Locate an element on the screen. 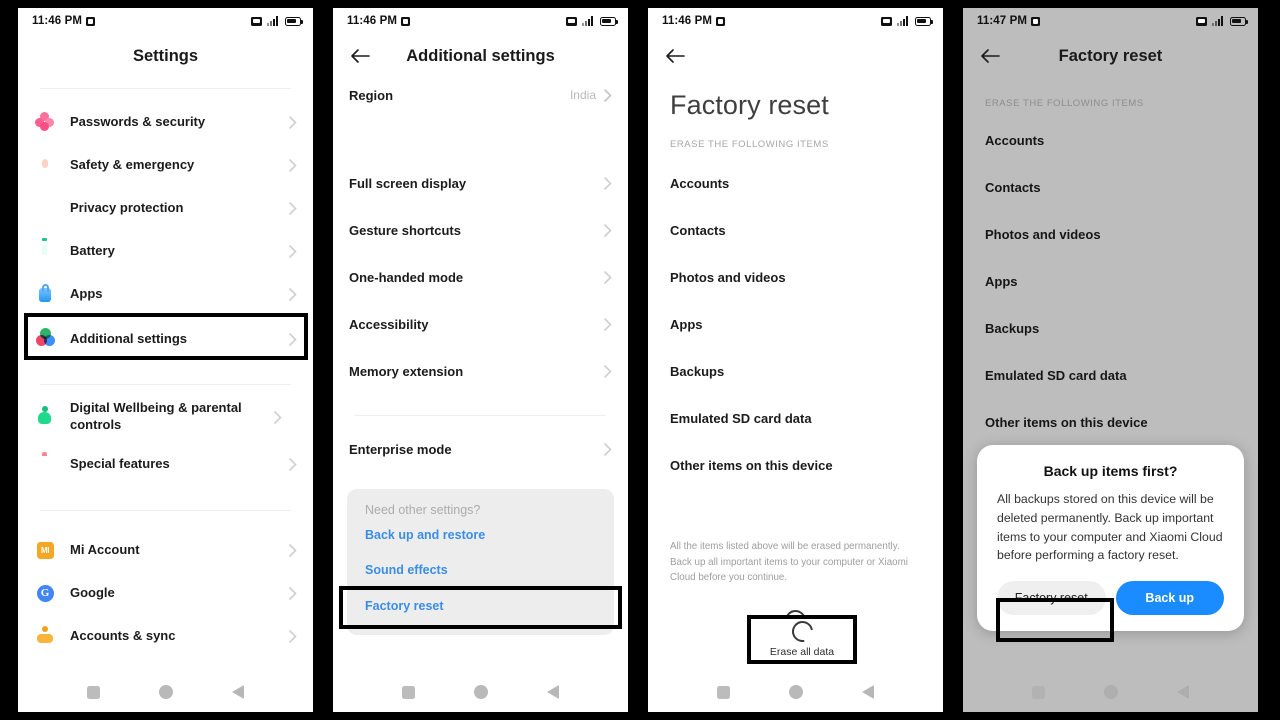 The height and width of the screenshot is (720, 1280). additional-settings-icon is located at coordinates (45, 339).